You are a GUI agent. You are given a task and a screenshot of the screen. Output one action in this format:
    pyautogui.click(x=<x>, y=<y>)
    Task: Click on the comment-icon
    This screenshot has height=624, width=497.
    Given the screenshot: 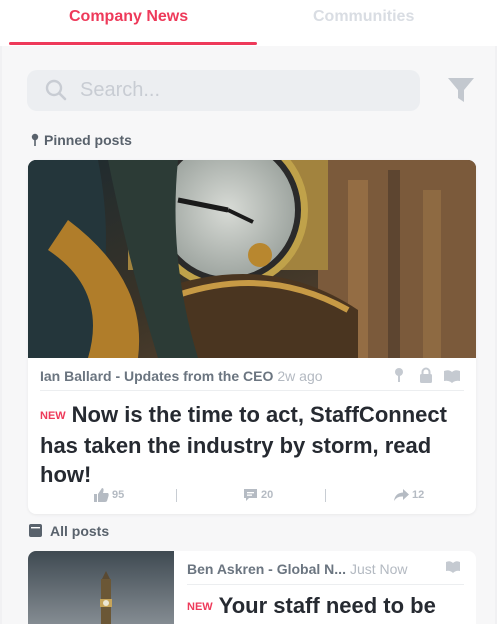 What is the action you would take?
    pyautogui.click(x=250, y=495)
    